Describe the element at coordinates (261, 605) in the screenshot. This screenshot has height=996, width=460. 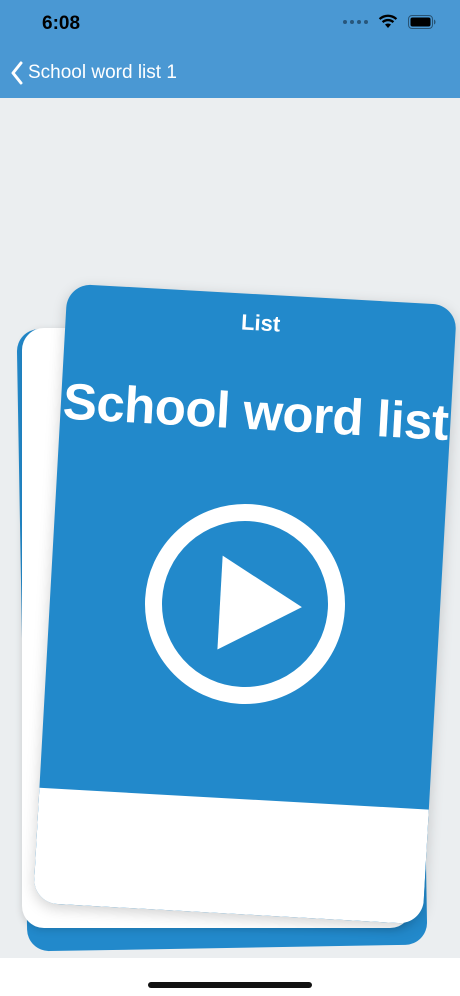
I see `play-icon` at that location.